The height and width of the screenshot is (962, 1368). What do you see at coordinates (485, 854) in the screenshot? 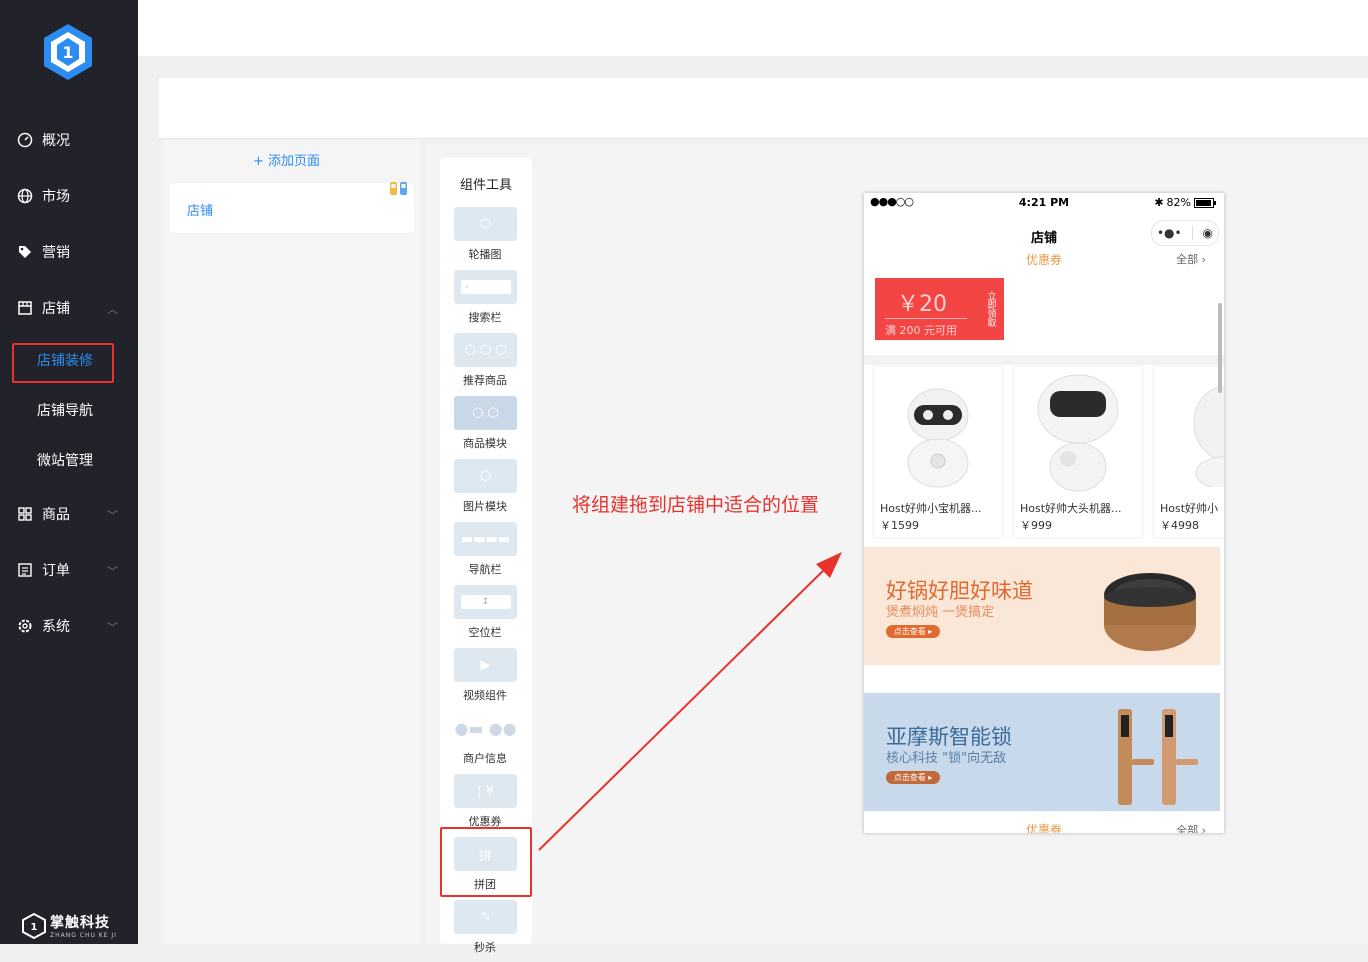
I see `group-buy-icon: 拼` at bounding box center [485, 854].